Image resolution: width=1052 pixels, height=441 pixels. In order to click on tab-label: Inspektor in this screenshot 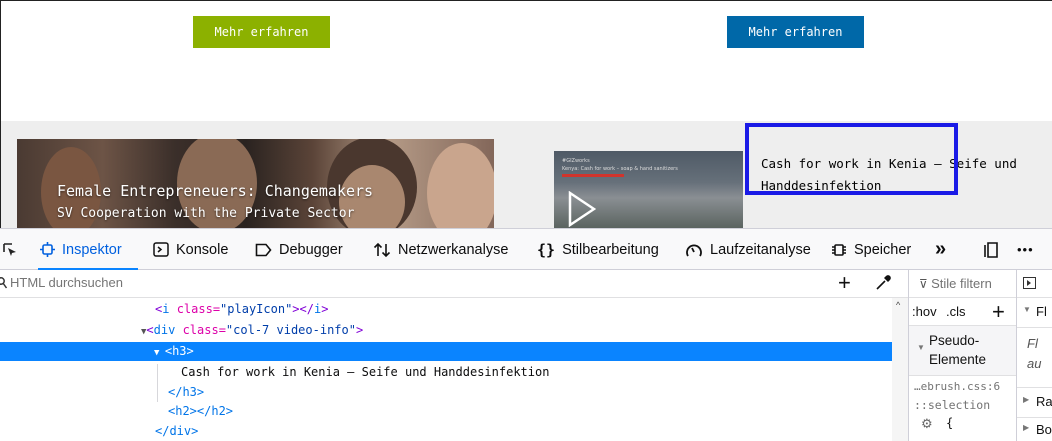, I will do `click(92, 249)`.